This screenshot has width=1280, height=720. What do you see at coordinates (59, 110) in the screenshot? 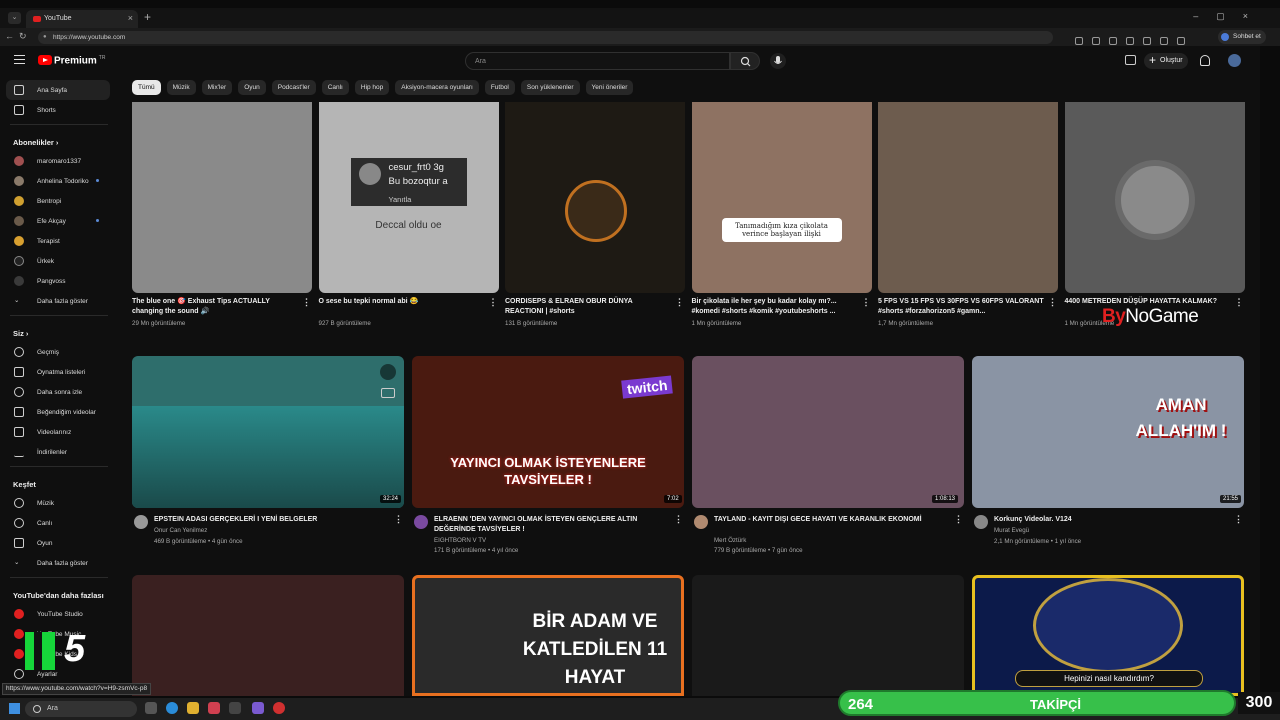
I see `sidebar-item-shorts: Shorts` at bounding box center [59, 110].